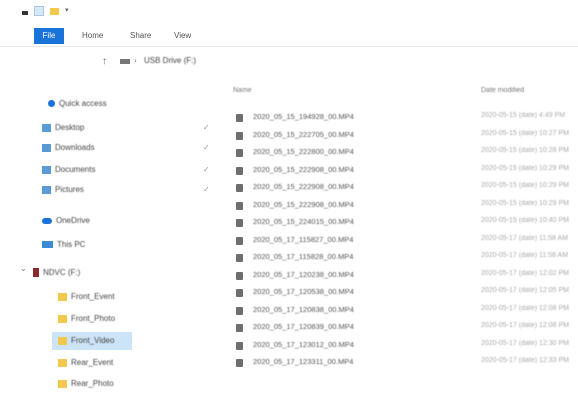 Image resolution: width=578 pixels, height=393 pixels. What do you see at coordinates (93, 318) in the screenshot?
I see `sidebar-item-label: Front_Photo` at bounding box center [93, 318].